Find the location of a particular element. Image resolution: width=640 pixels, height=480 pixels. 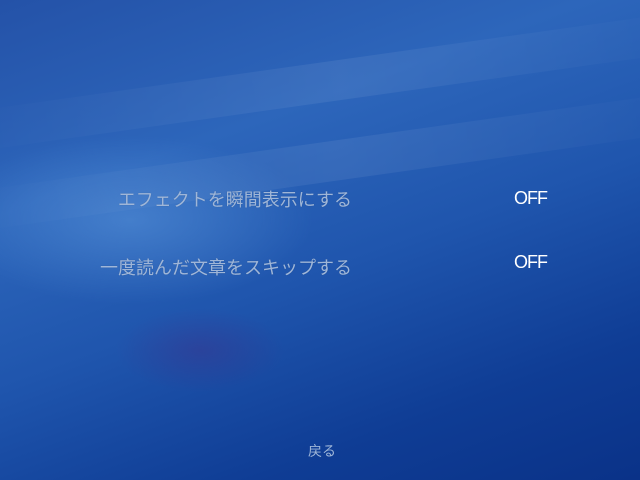

option-skip-read-text-value: OFF is located at coordinates (531, 262).